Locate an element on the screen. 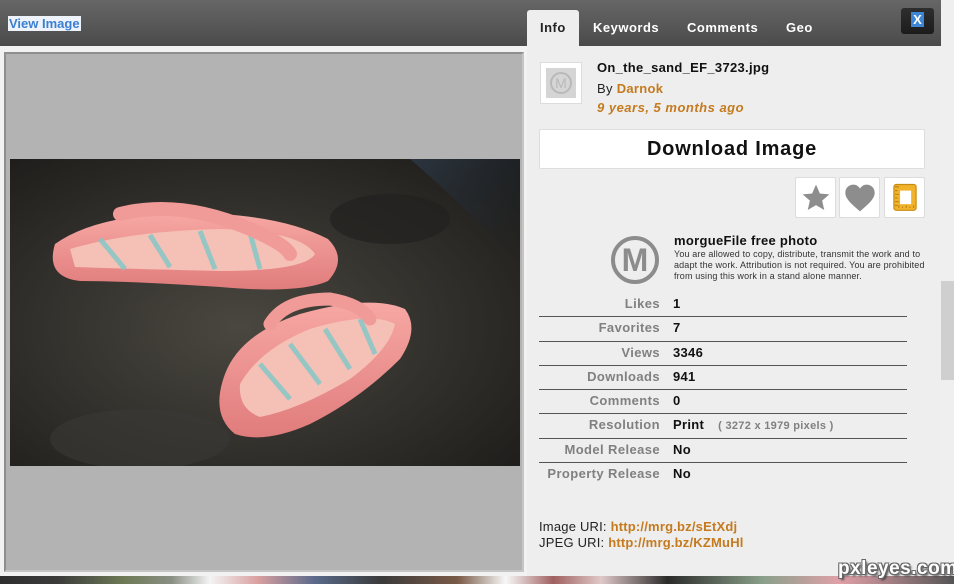  star-icon is located at coordinates (815, 197).